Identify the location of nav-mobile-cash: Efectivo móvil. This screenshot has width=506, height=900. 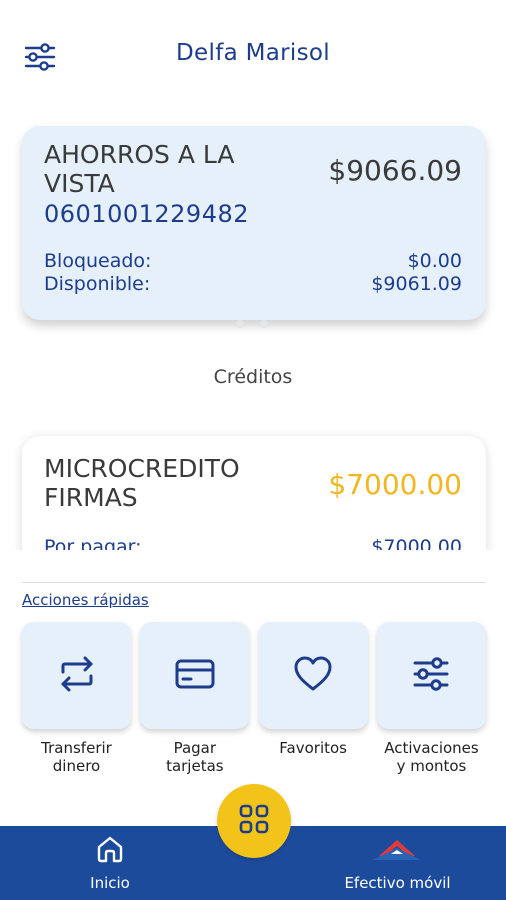
(397, 863).